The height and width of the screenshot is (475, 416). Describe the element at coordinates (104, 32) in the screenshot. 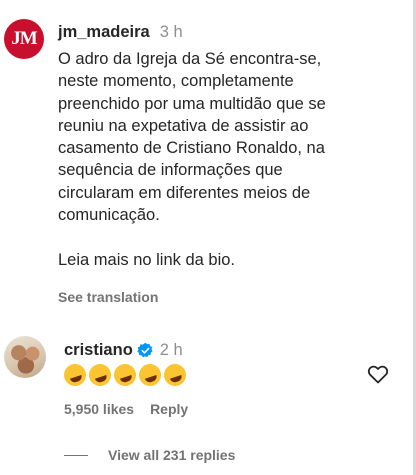

I see `comment1-username: jm_madeira` at that location.